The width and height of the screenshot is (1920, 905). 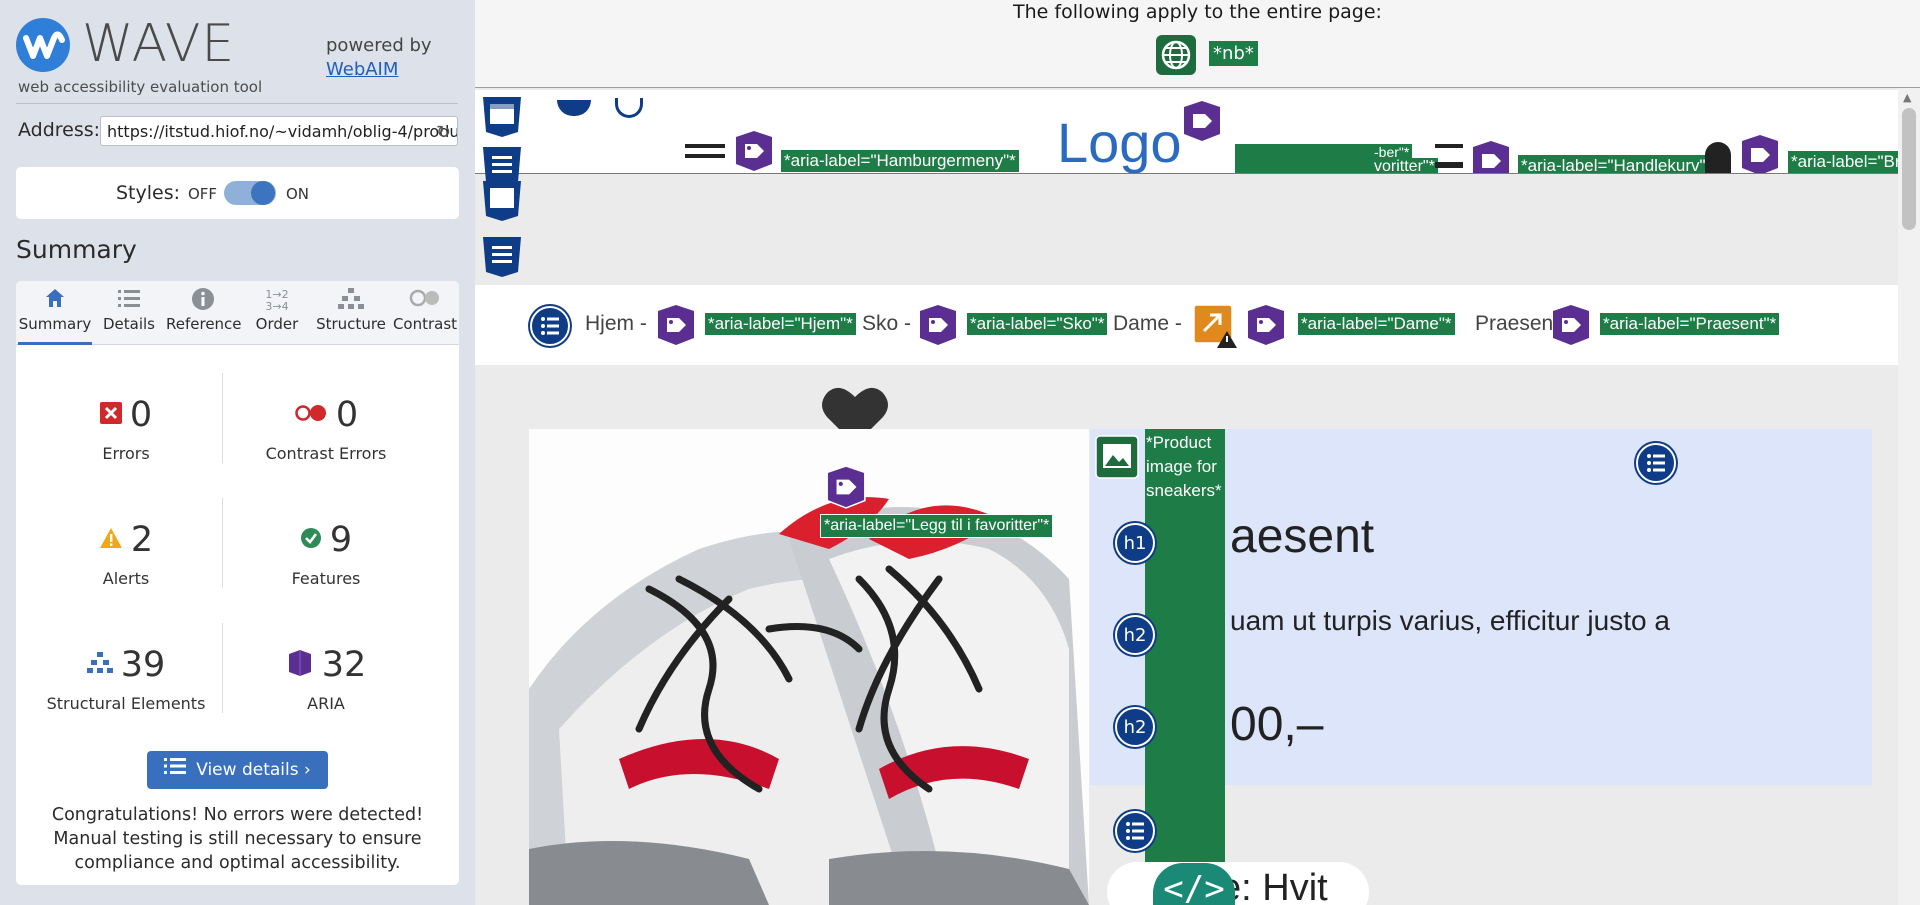 What do you see at coordinates (300, 665) in the screenshot?
I see `aria-icon` at bounding box center [300, 665].